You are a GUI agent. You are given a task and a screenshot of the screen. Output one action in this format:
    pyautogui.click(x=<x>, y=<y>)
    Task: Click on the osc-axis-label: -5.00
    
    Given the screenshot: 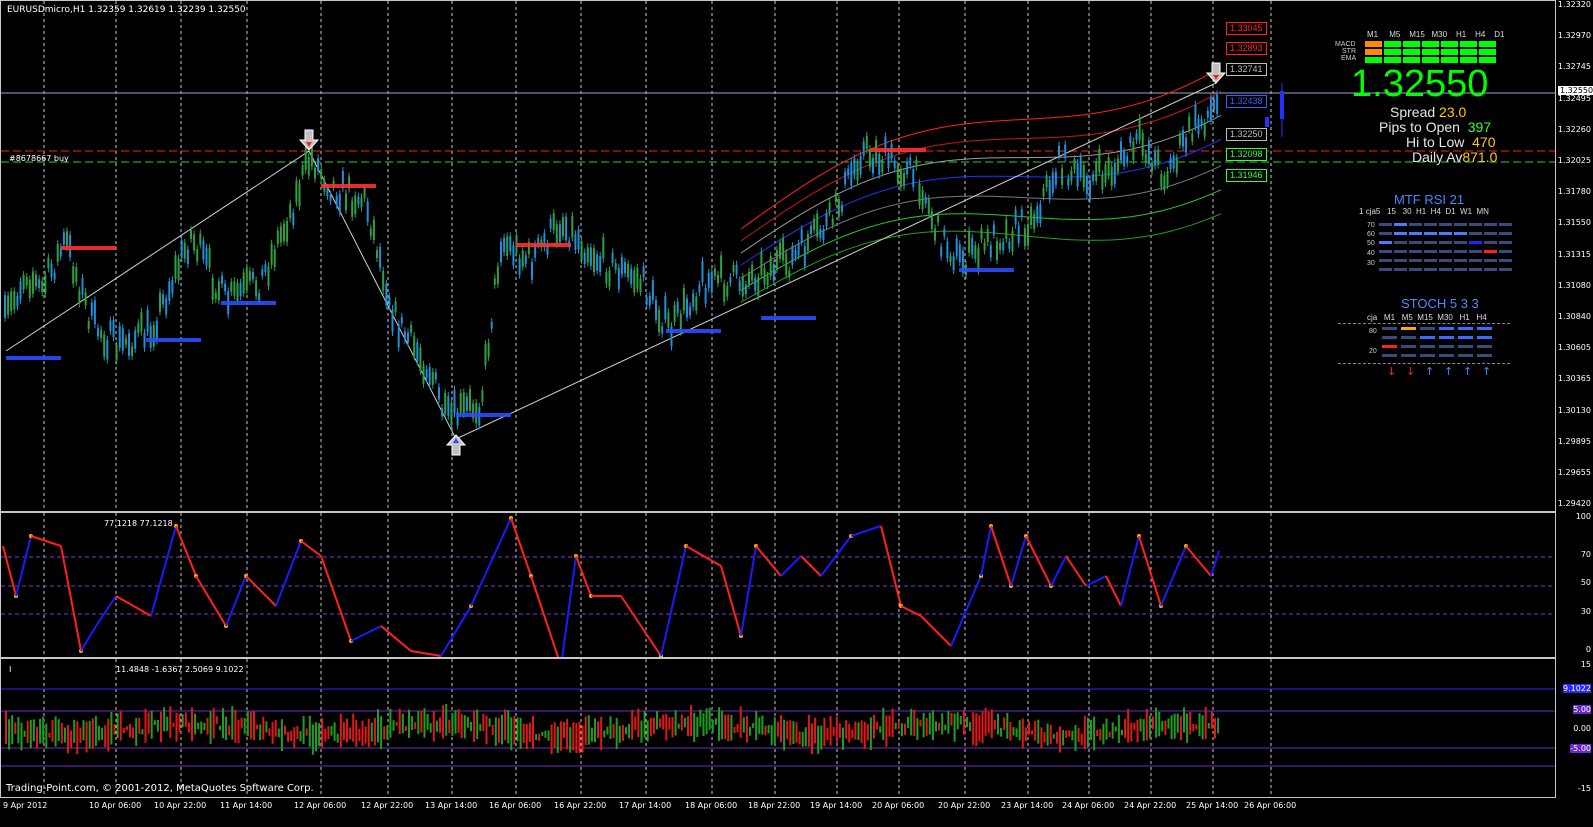 What is the action you would take?
    pyautogui.click(x=1580, y=748)
    